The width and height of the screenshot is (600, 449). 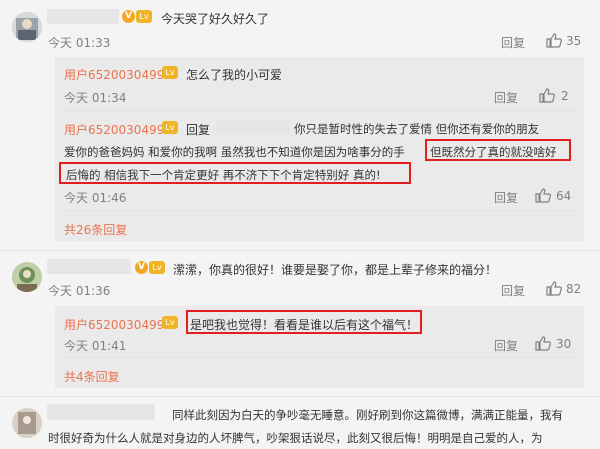 I want to click on blurred-mention, so click(x=253, y=126).